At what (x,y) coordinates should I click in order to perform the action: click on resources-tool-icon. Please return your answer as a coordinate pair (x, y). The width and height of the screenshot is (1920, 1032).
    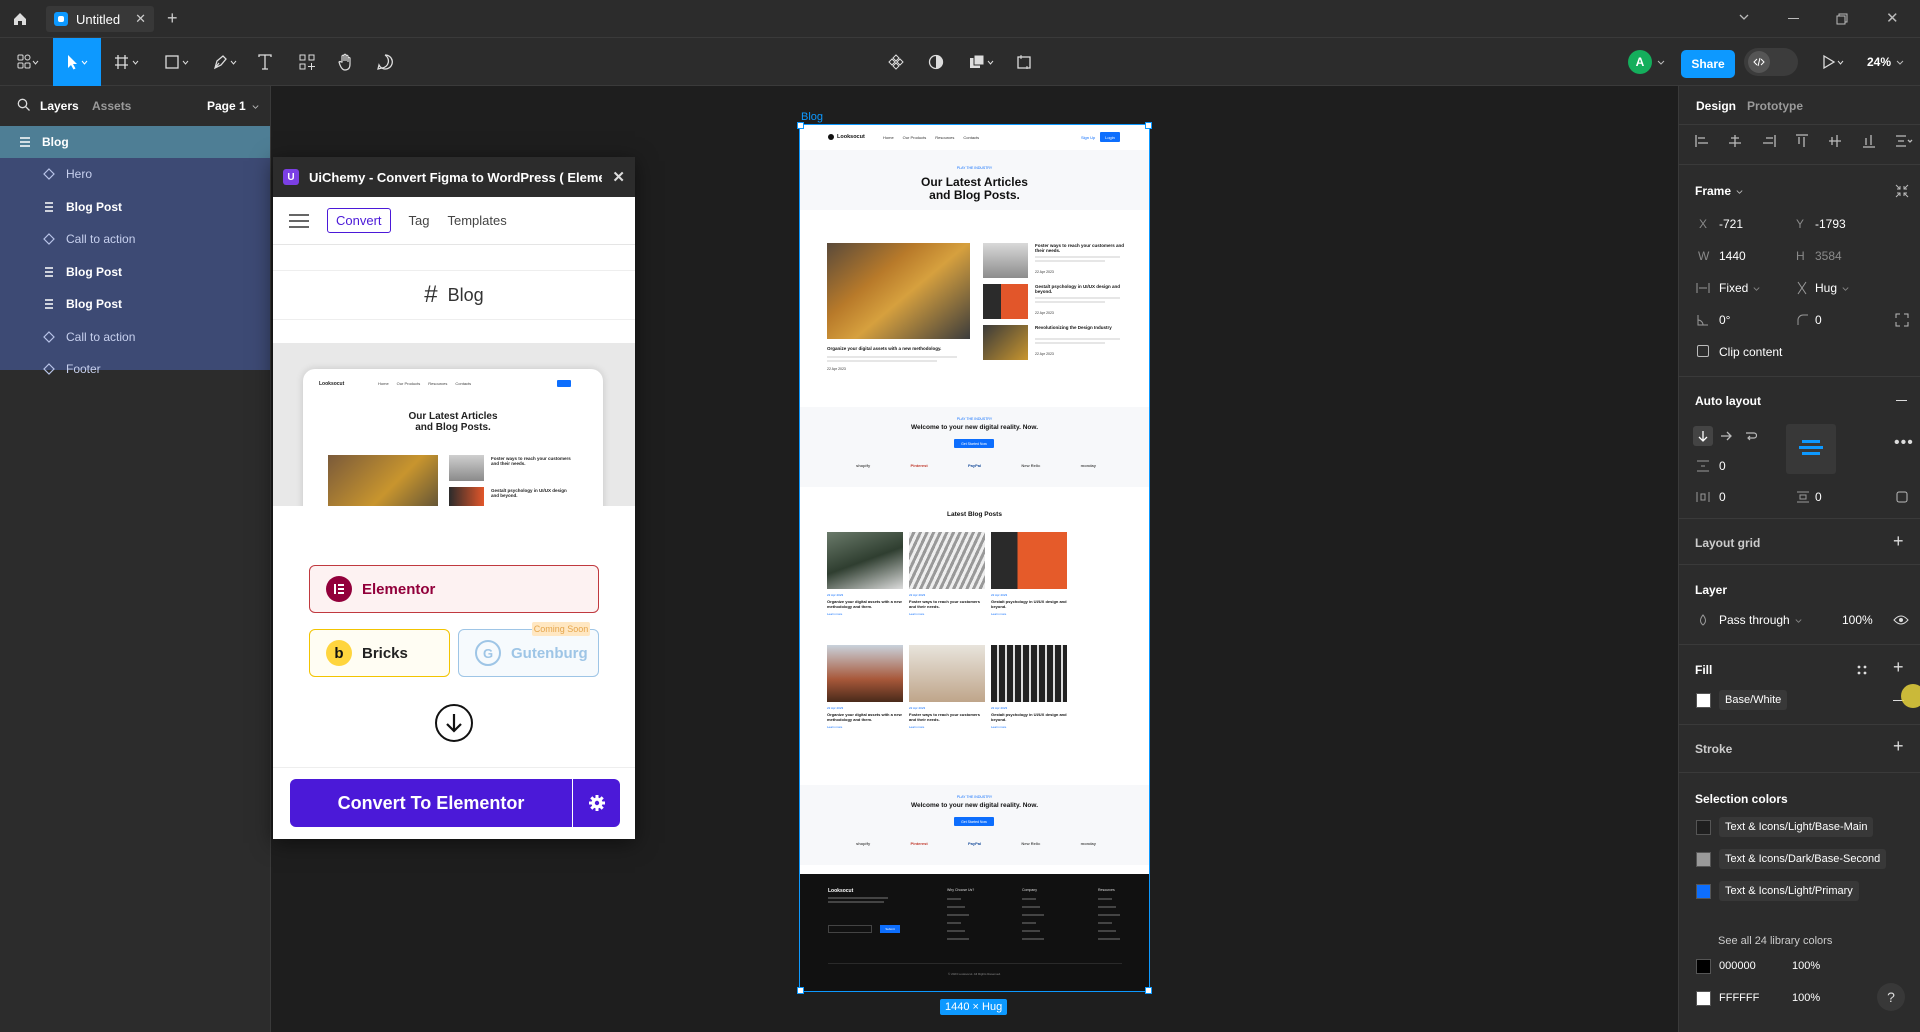
    Looking at the image, I should click on (307, 62).